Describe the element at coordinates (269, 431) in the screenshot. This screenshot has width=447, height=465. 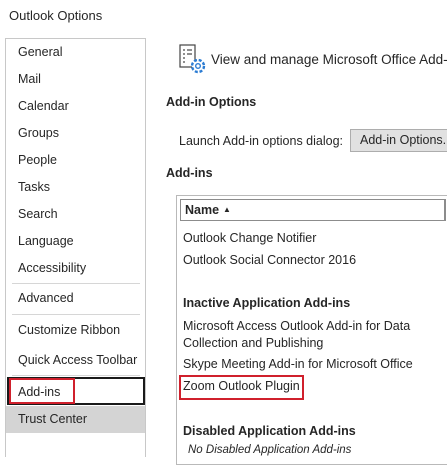
I see `disabled-addins-group-heading: Disabled Application Add-ins` at that location.